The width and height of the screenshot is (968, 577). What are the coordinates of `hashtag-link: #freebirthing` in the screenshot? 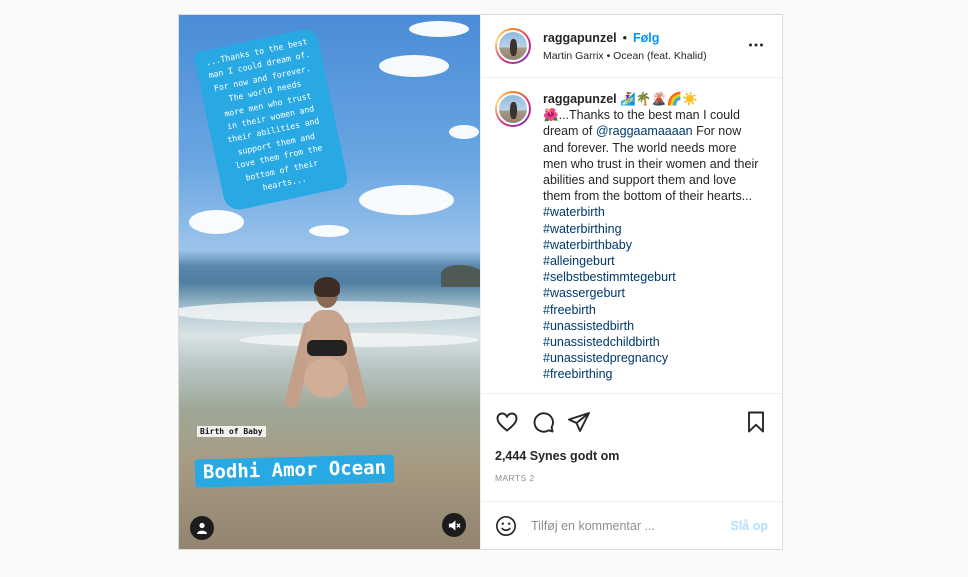 It's located at (652, 374).